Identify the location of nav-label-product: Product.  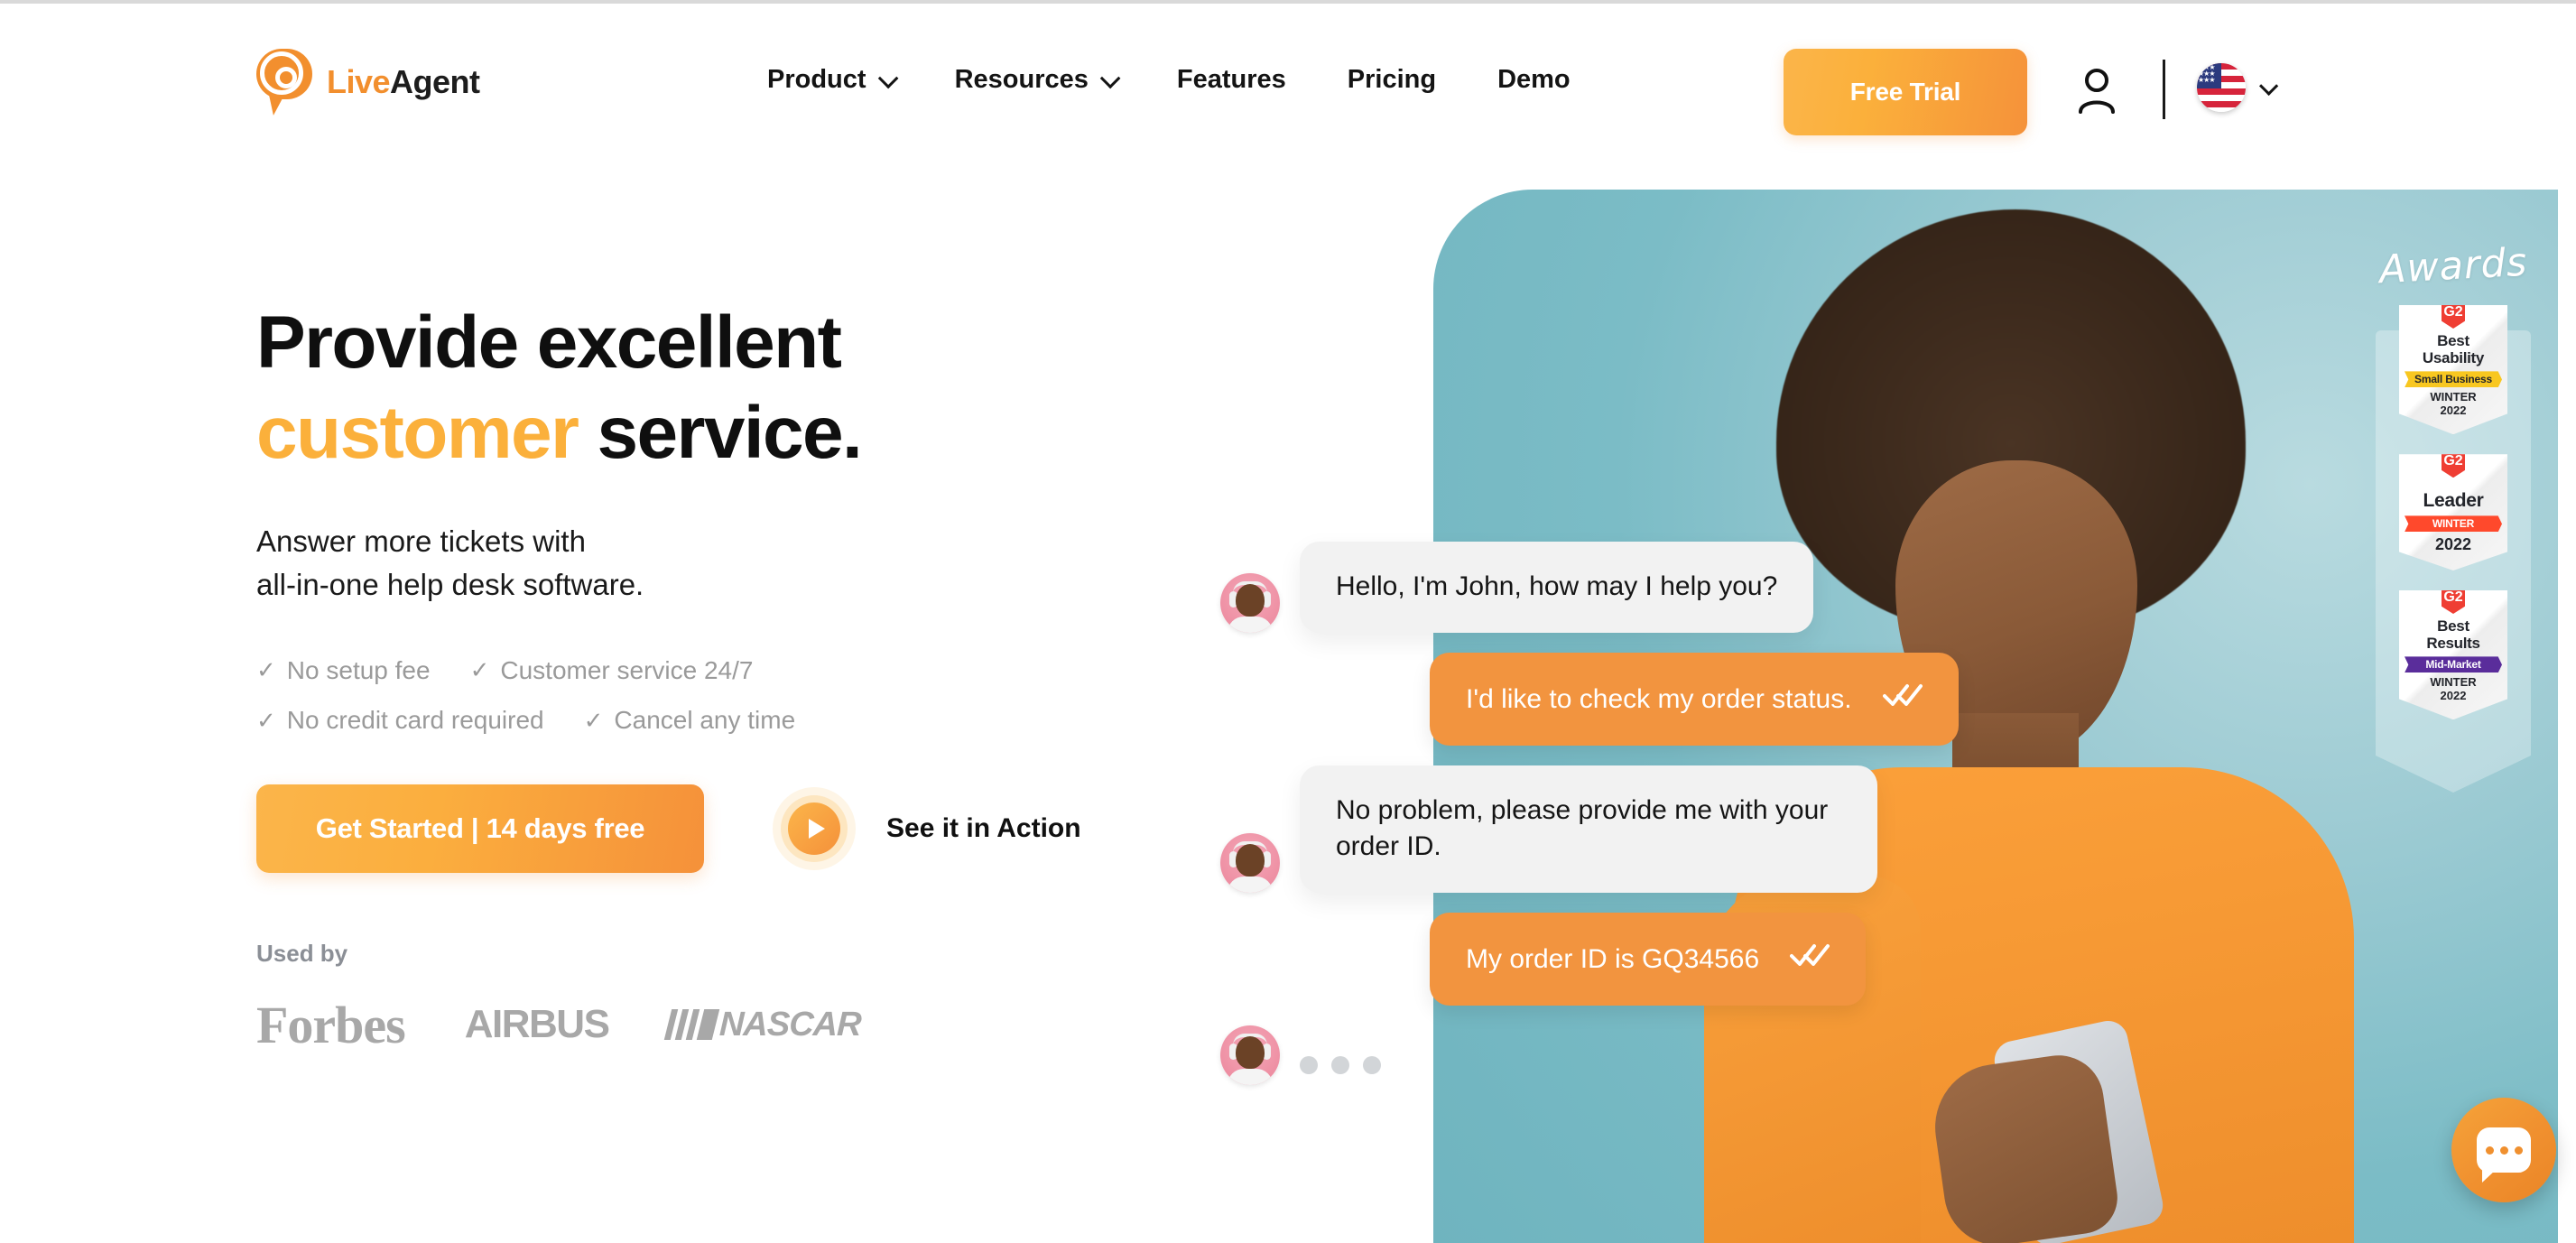
(816, 79).